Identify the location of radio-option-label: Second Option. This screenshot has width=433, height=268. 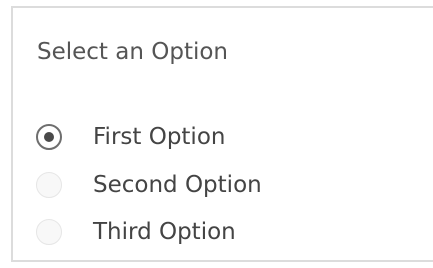
(177, 185).